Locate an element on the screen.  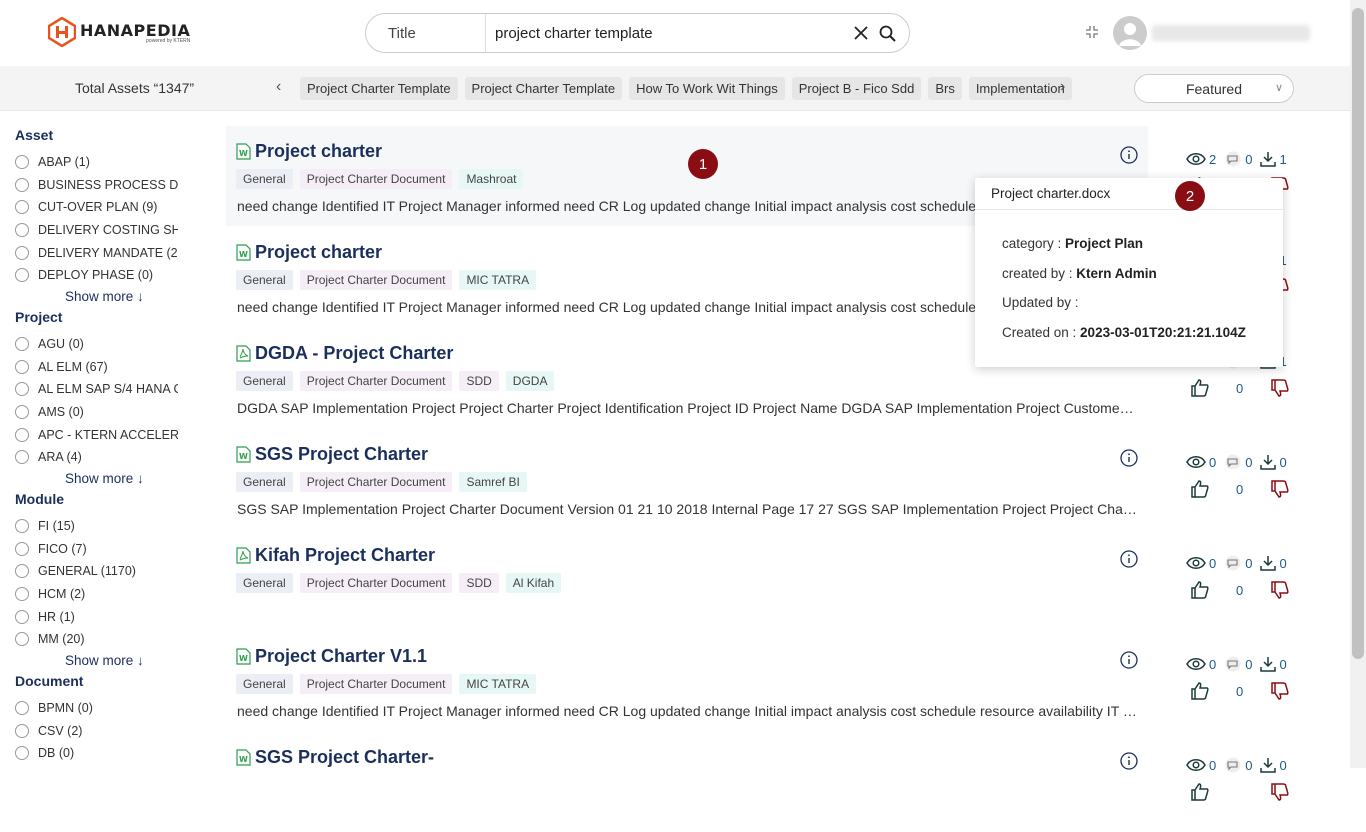
search-input is located at coordinates (668, 33).